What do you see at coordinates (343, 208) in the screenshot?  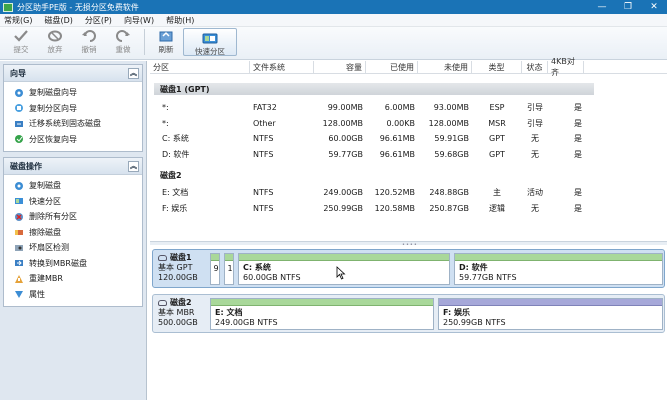 I see `cell-cap: 250.99GB` at bounding box center [343, 208].